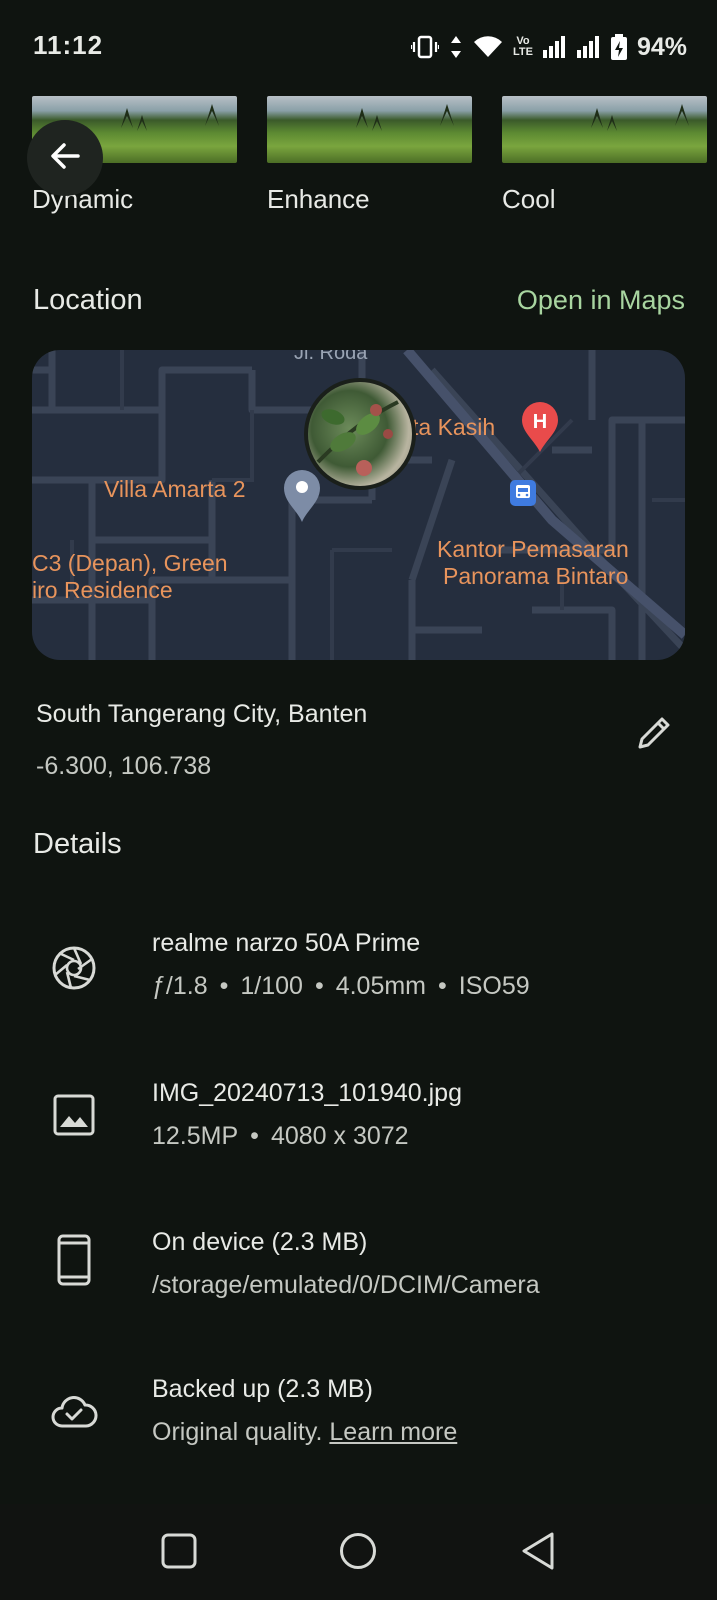  Describe the element at coordinates (454, 427) in the screenshot. I see `map-label-hospital: ta Kasih` at that location.